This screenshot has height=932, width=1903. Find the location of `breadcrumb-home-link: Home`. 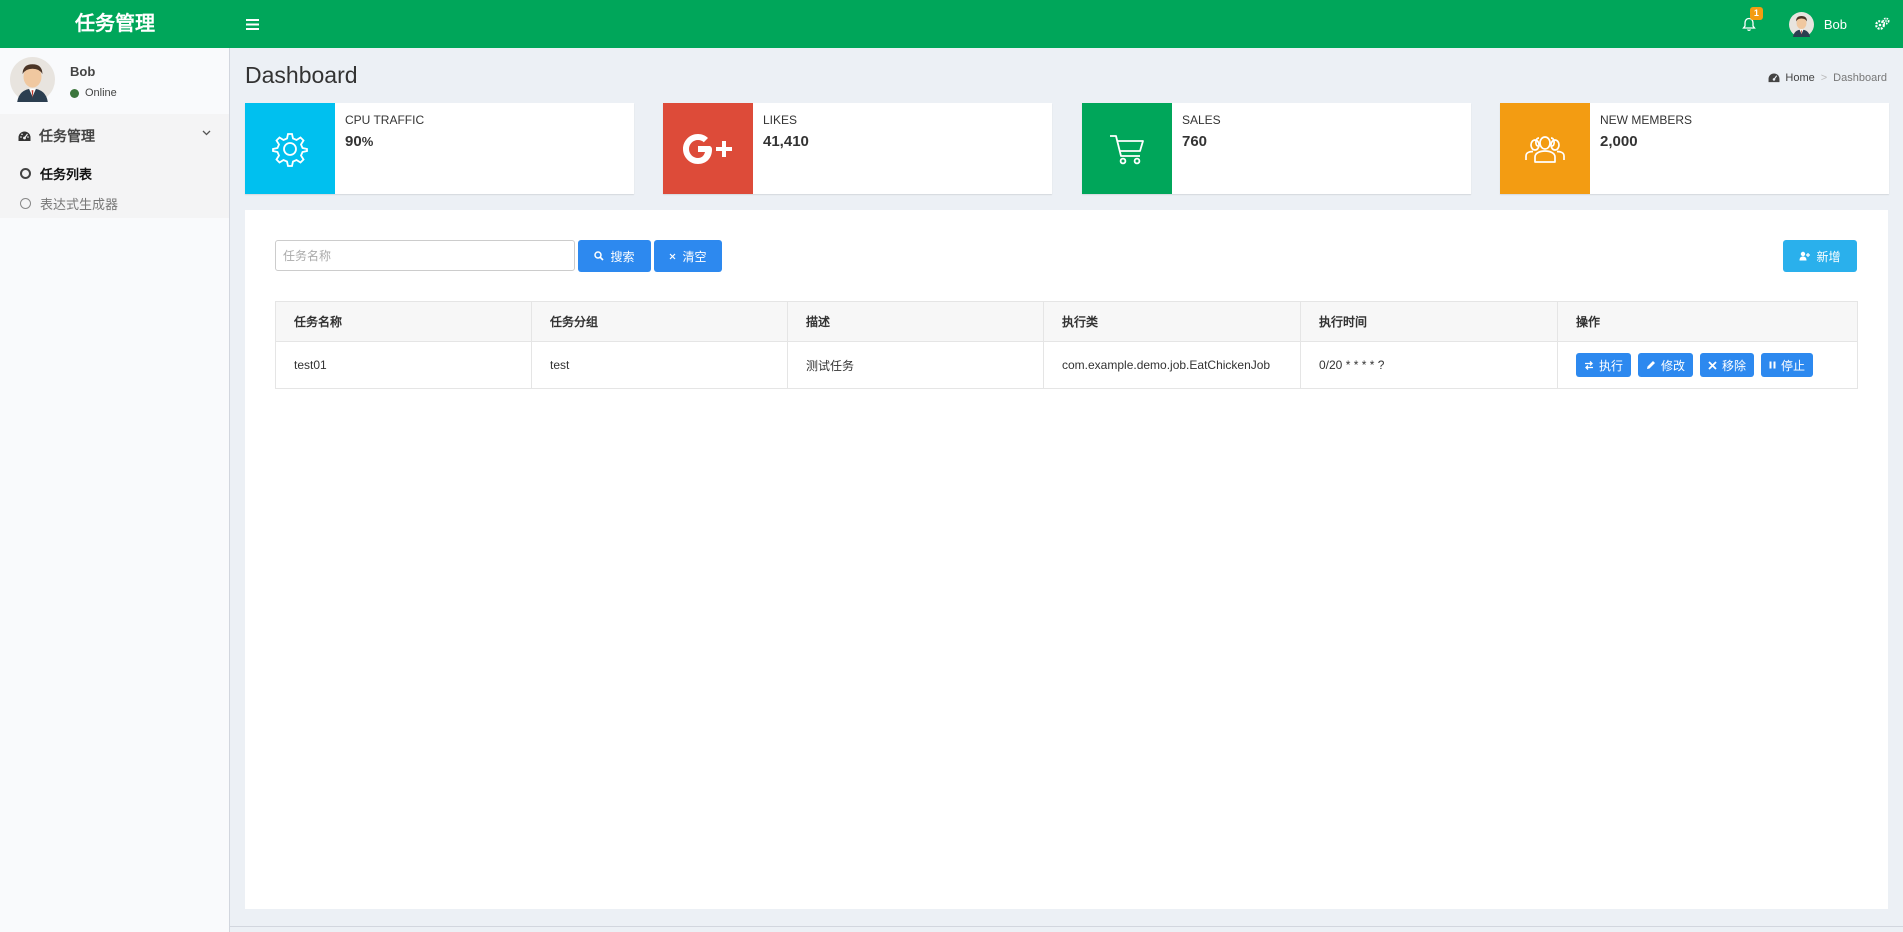

breadcrumb-home-link: Home is located at coordinates (1799, 78).